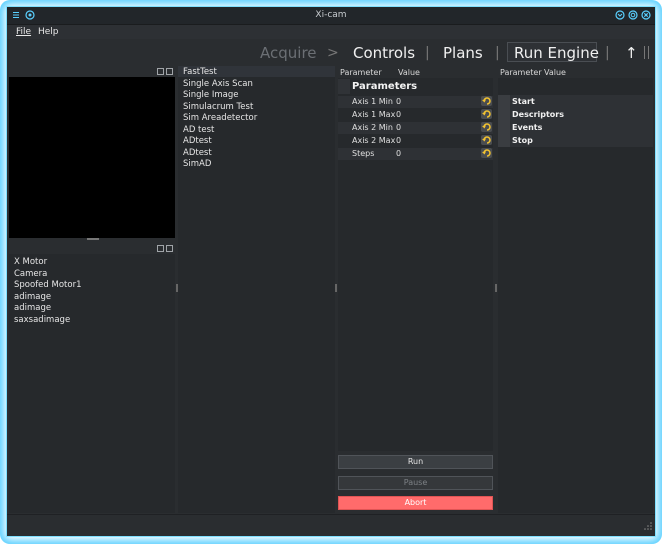 This screenshot has width=662, height=544. What do you see at coordinates (415, 115) in the screenshot?
I see `param-row-axis1-max: Axis 1 Max 0` at bounding box center [415, 115].